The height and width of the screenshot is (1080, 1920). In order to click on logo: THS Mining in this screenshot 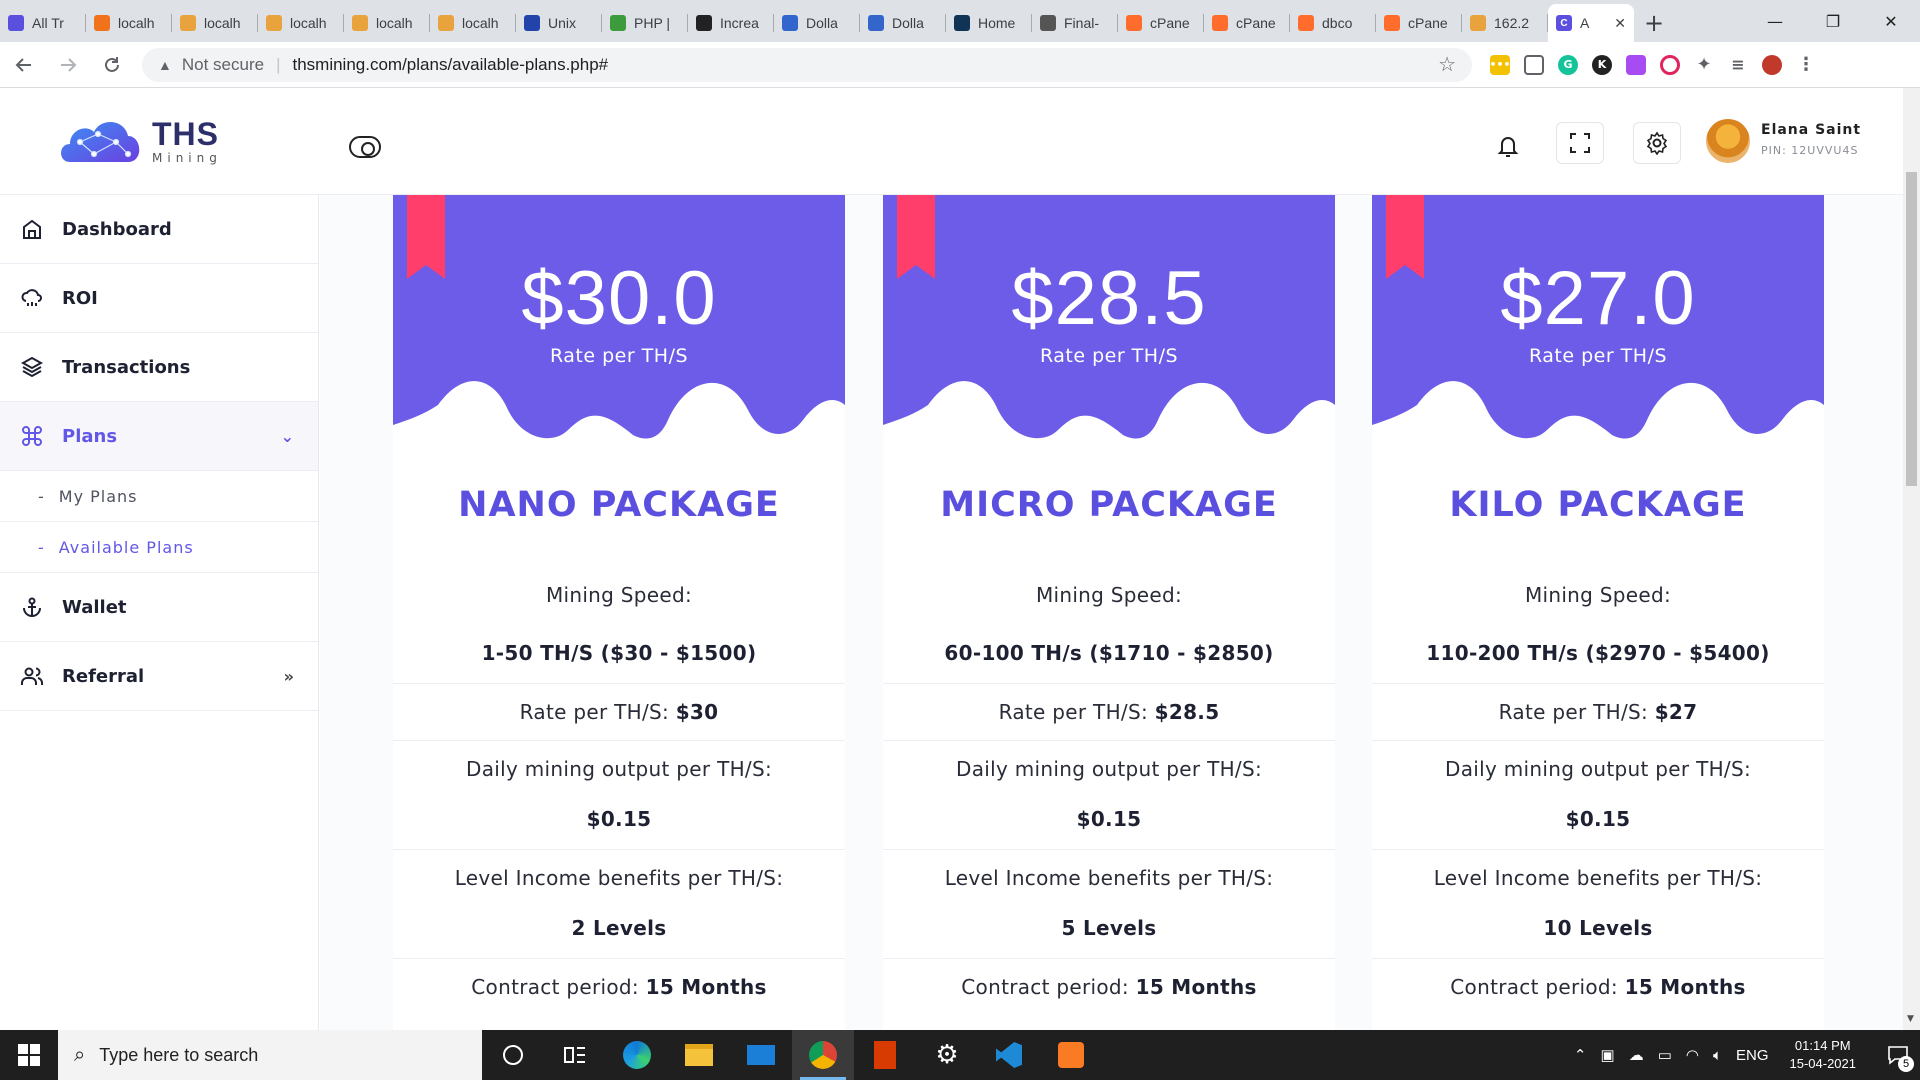, I will do `click(139, 141)`.